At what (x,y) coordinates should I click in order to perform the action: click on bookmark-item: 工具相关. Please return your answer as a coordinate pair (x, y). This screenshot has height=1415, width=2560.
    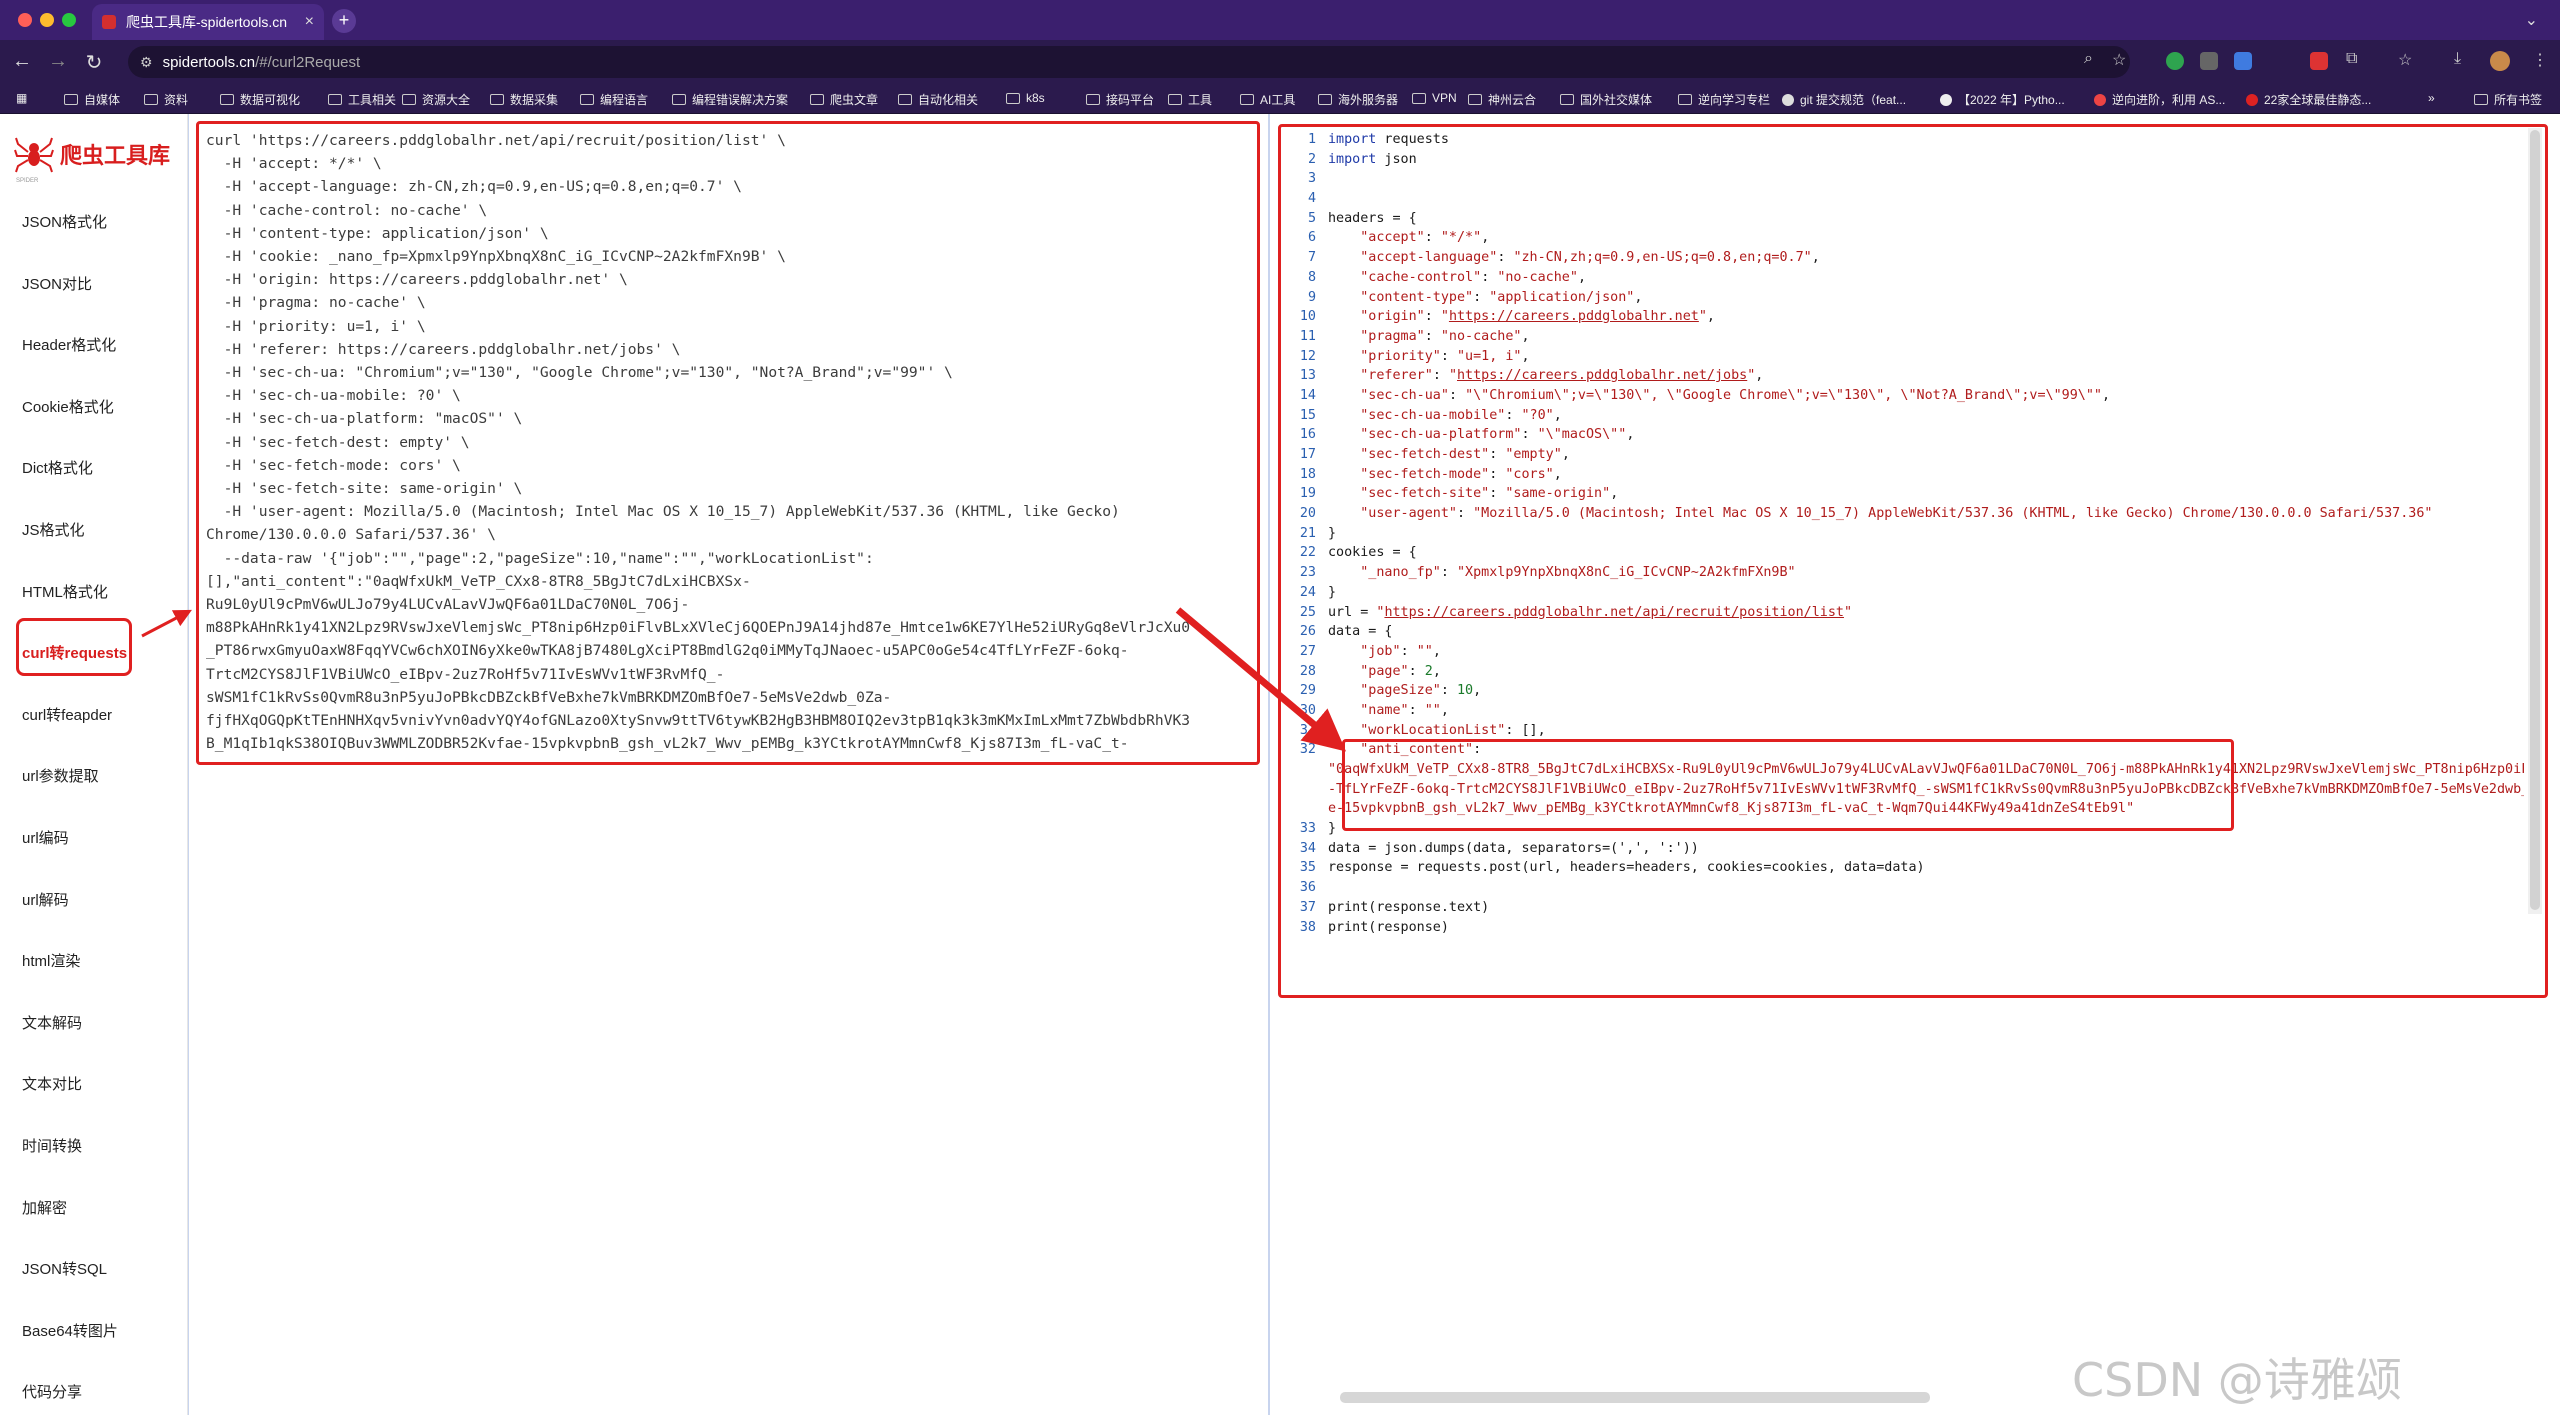
    Looking at the image, I should click on (362, 99).